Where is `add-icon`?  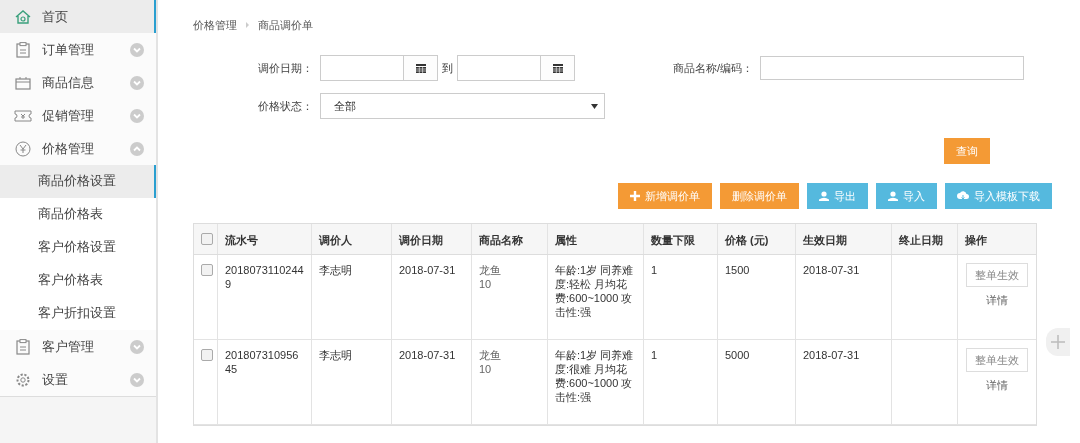
add-icon is located at coordinates (1058, 342).